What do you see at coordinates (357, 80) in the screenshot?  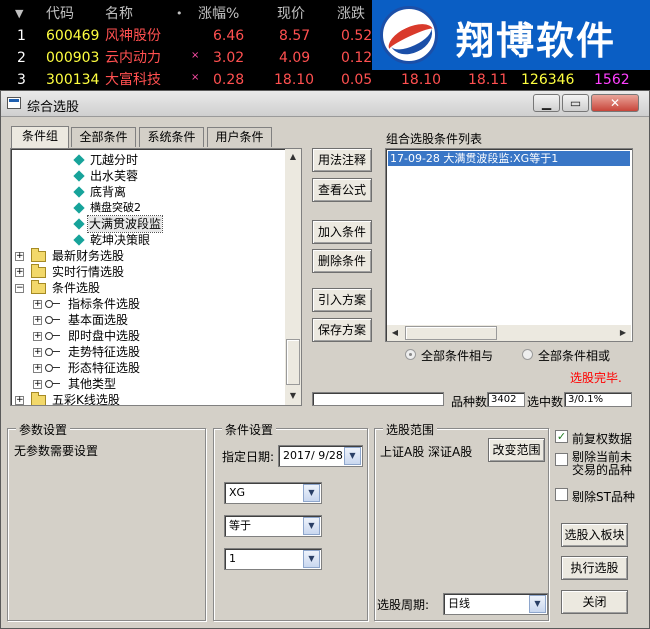 I see `change: 0.05` at bounding box center [357, 80].